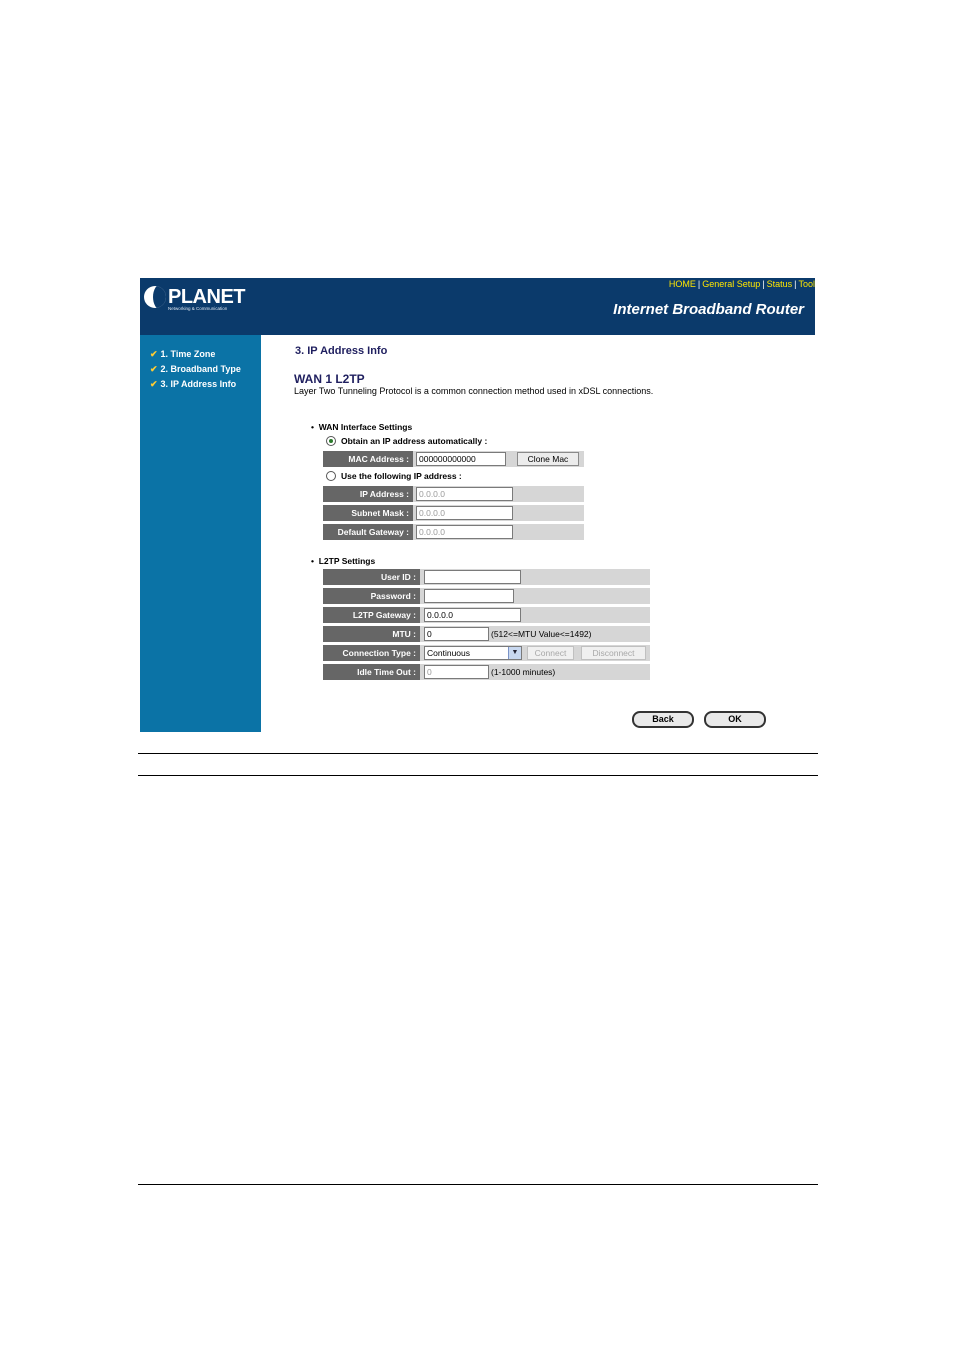  I want to click on subnet-mask-input: 0.0.0.0, so click(464, 513).